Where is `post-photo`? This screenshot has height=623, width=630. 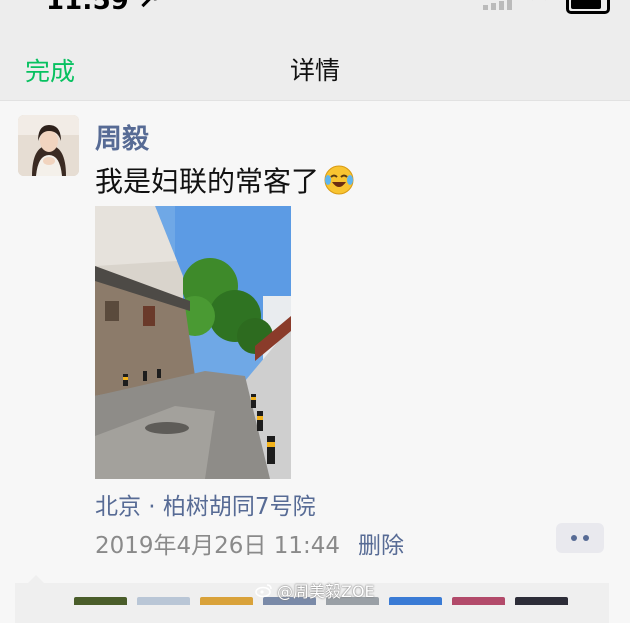 post-photo is located at coordinates (193, 342).